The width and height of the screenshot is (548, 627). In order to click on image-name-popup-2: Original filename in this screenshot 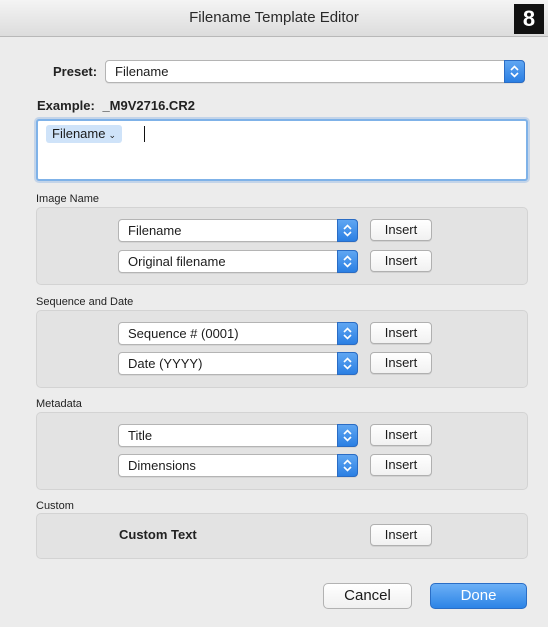, I will do `click(238, 261)`.